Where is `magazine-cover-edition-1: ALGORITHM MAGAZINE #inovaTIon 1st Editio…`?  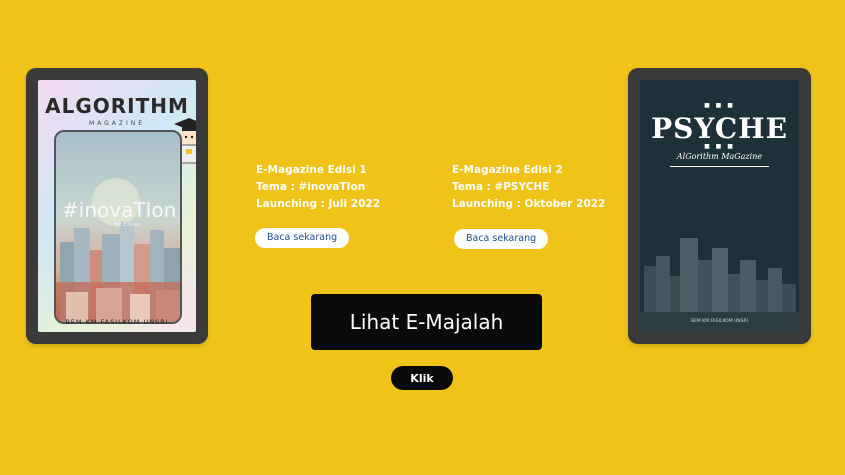 magazine-cover-edition-1: ALGORITHM MAGAZINE #inovaTIon 1st Editio… is located at coordinates (117, 206).